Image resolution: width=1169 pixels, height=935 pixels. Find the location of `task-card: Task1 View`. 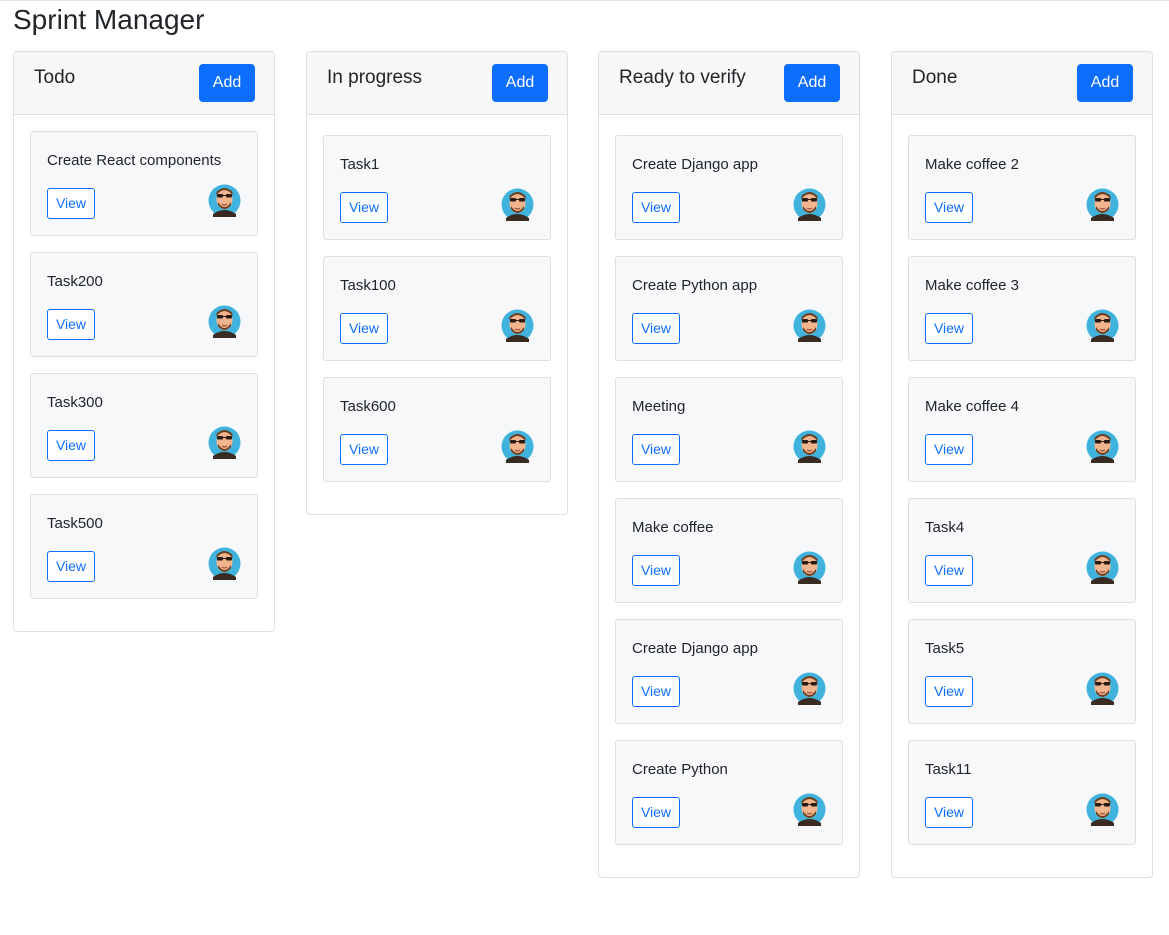

task-card: Task1 View is located at coordinates (437, 187).